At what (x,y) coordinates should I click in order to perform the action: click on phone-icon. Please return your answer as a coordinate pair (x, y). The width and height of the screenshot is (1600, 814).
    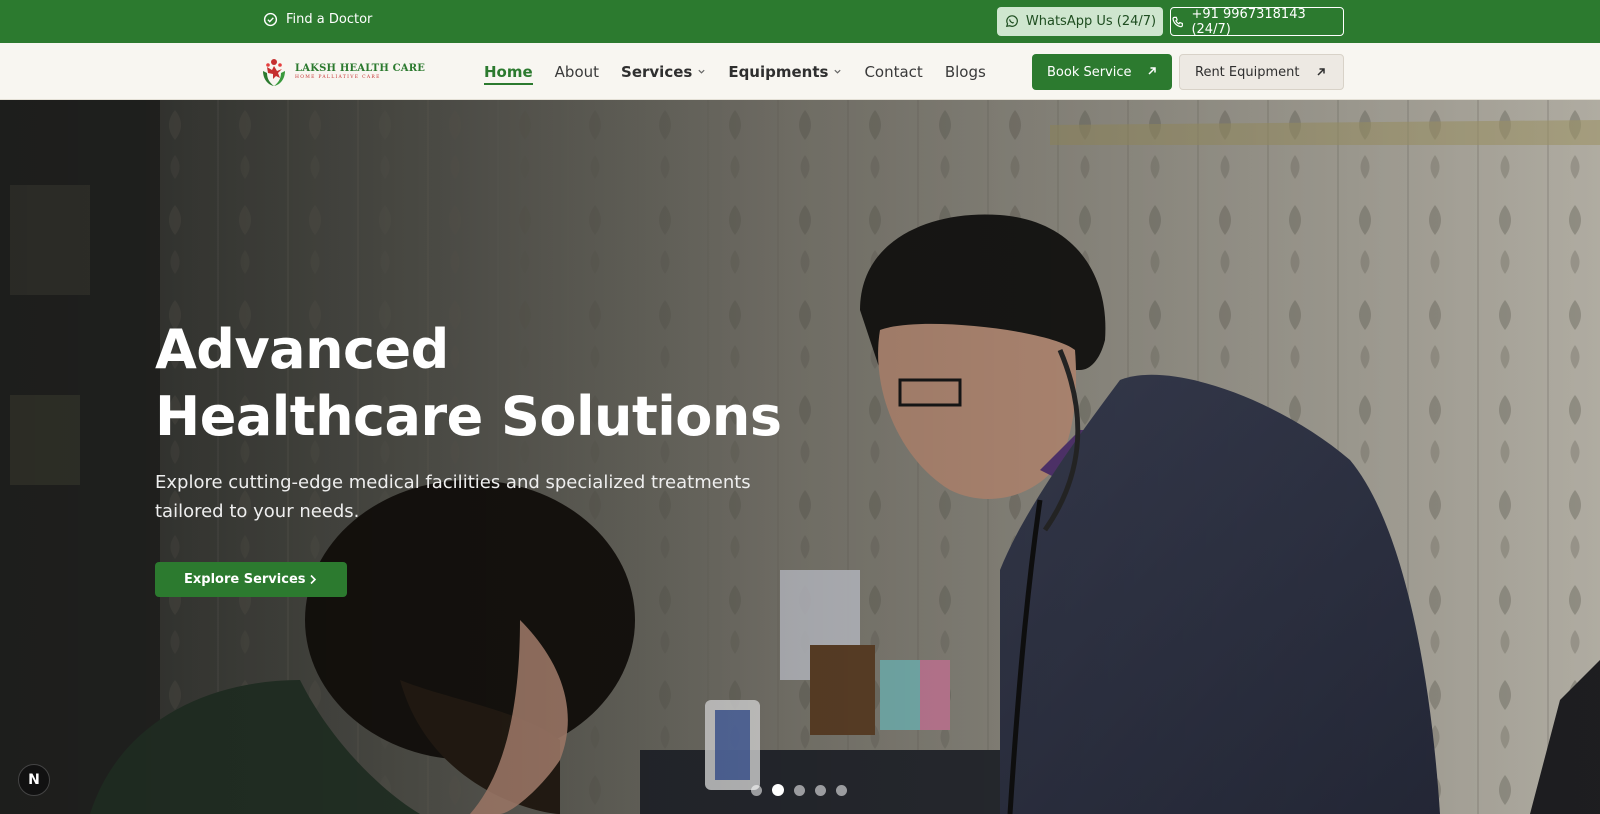
    Looking at the image, I should click on (1177, 21).